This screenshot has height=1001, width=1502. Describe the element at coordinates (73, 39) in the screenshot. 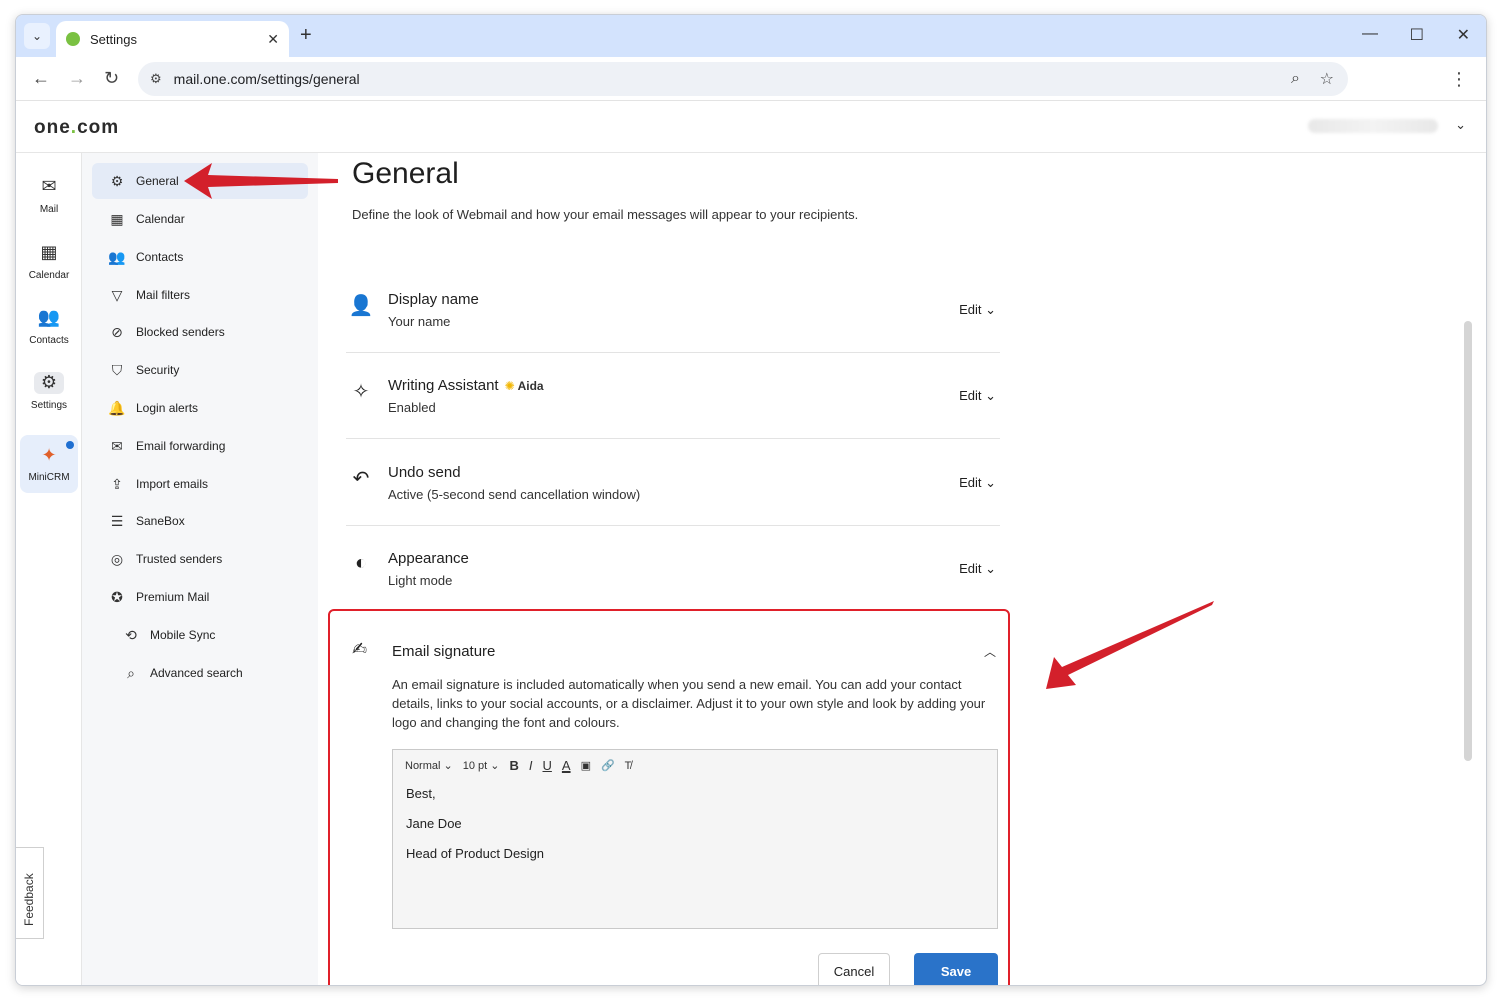

I see `favicon-icon` at that location.